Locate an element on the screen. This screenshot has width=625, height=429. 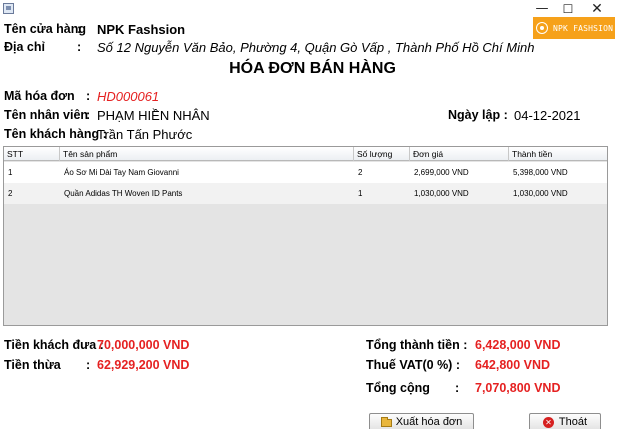
cell-line-total: 5,398,000 VND is located at coordinates (540, 172).